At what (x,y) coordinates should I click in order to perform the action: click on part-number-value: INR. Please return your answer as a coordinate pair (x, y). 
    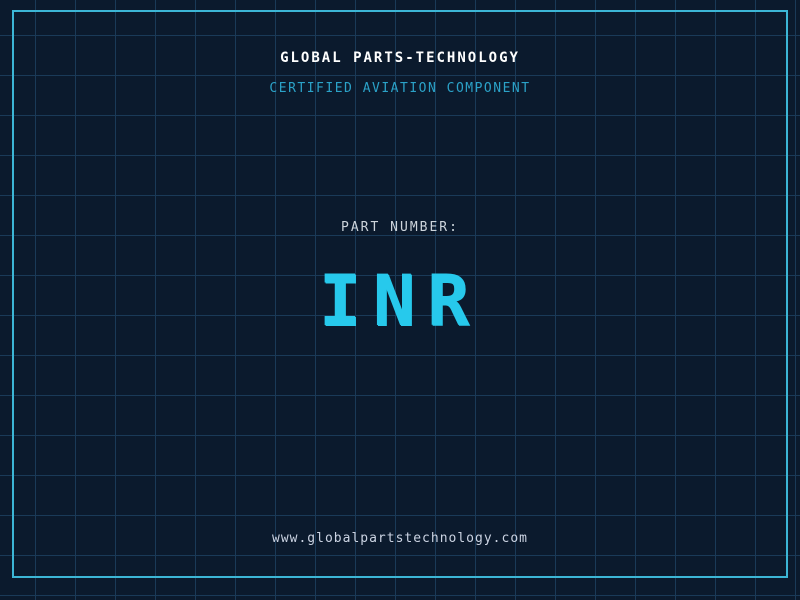
    Looking at the image, I should click on (400, 301).